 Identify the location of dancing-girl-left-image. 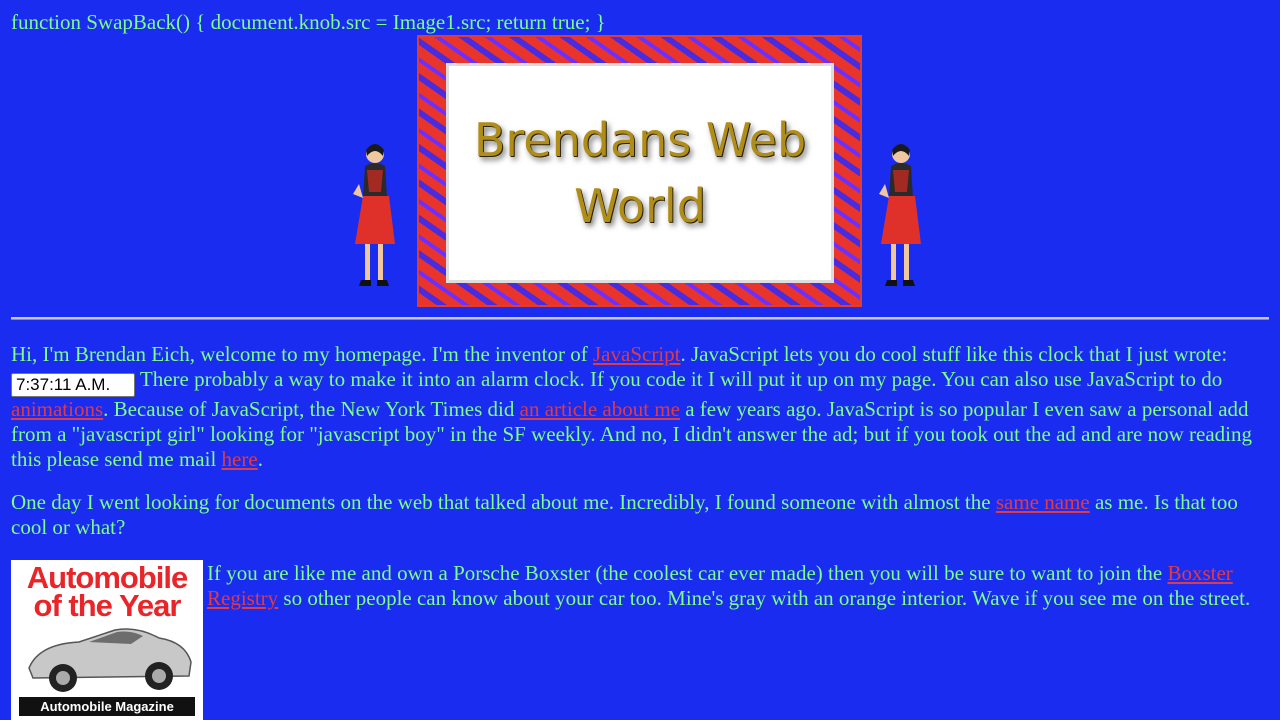
(374, 215).